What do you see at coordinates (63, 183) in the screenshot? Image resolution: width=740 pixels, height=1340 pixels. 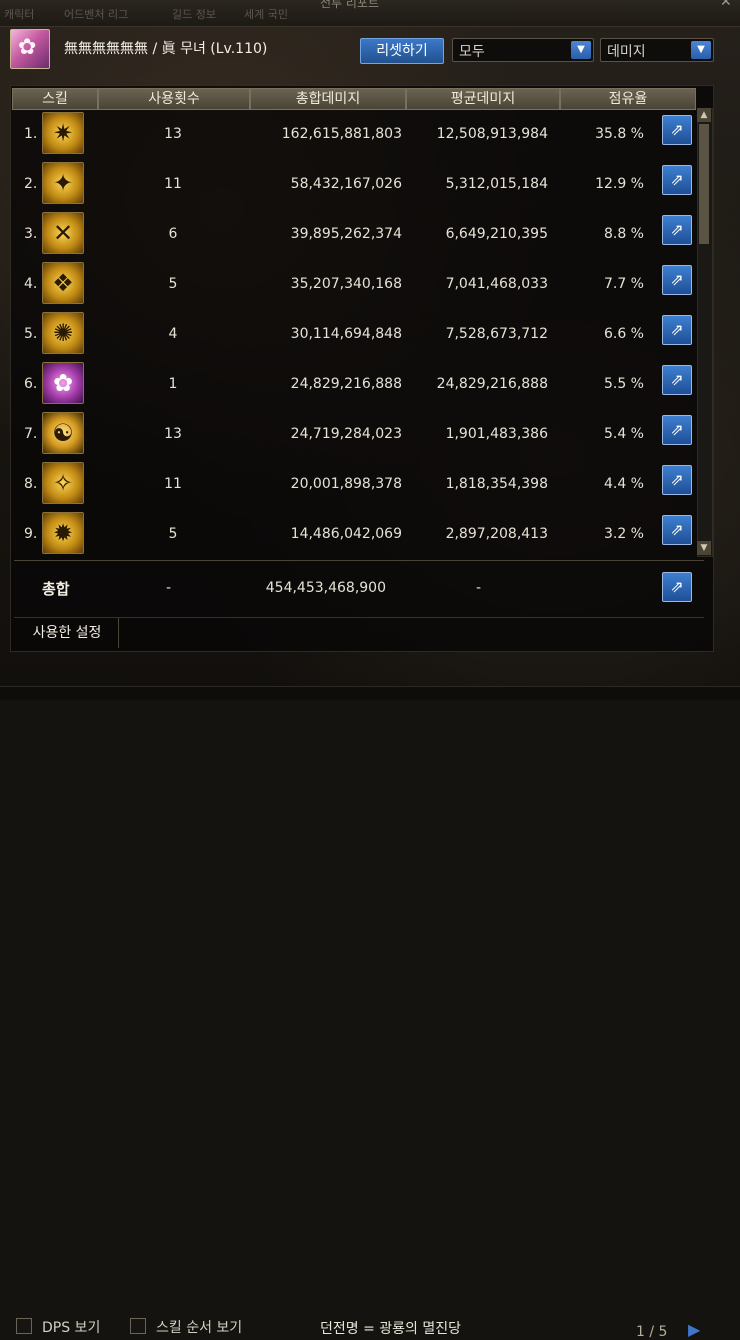 I see `skill-icon: ✦` at bounding box center [63, 183].